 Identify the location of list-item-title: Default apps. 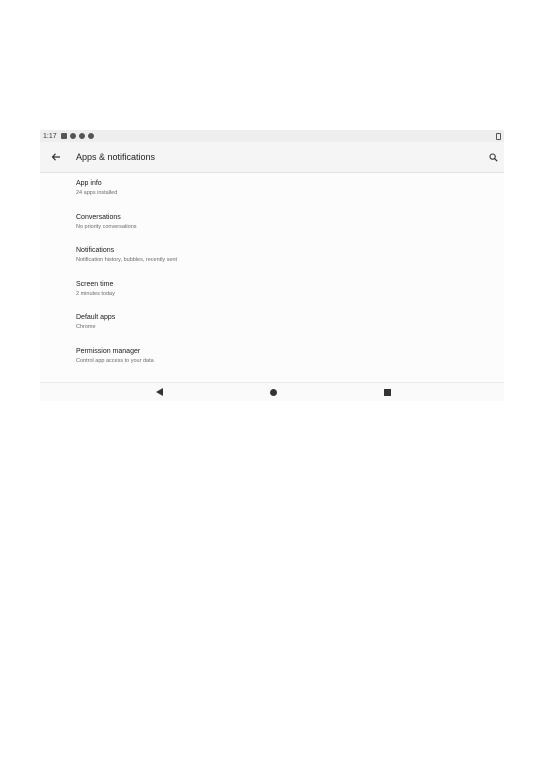
(96, 317).